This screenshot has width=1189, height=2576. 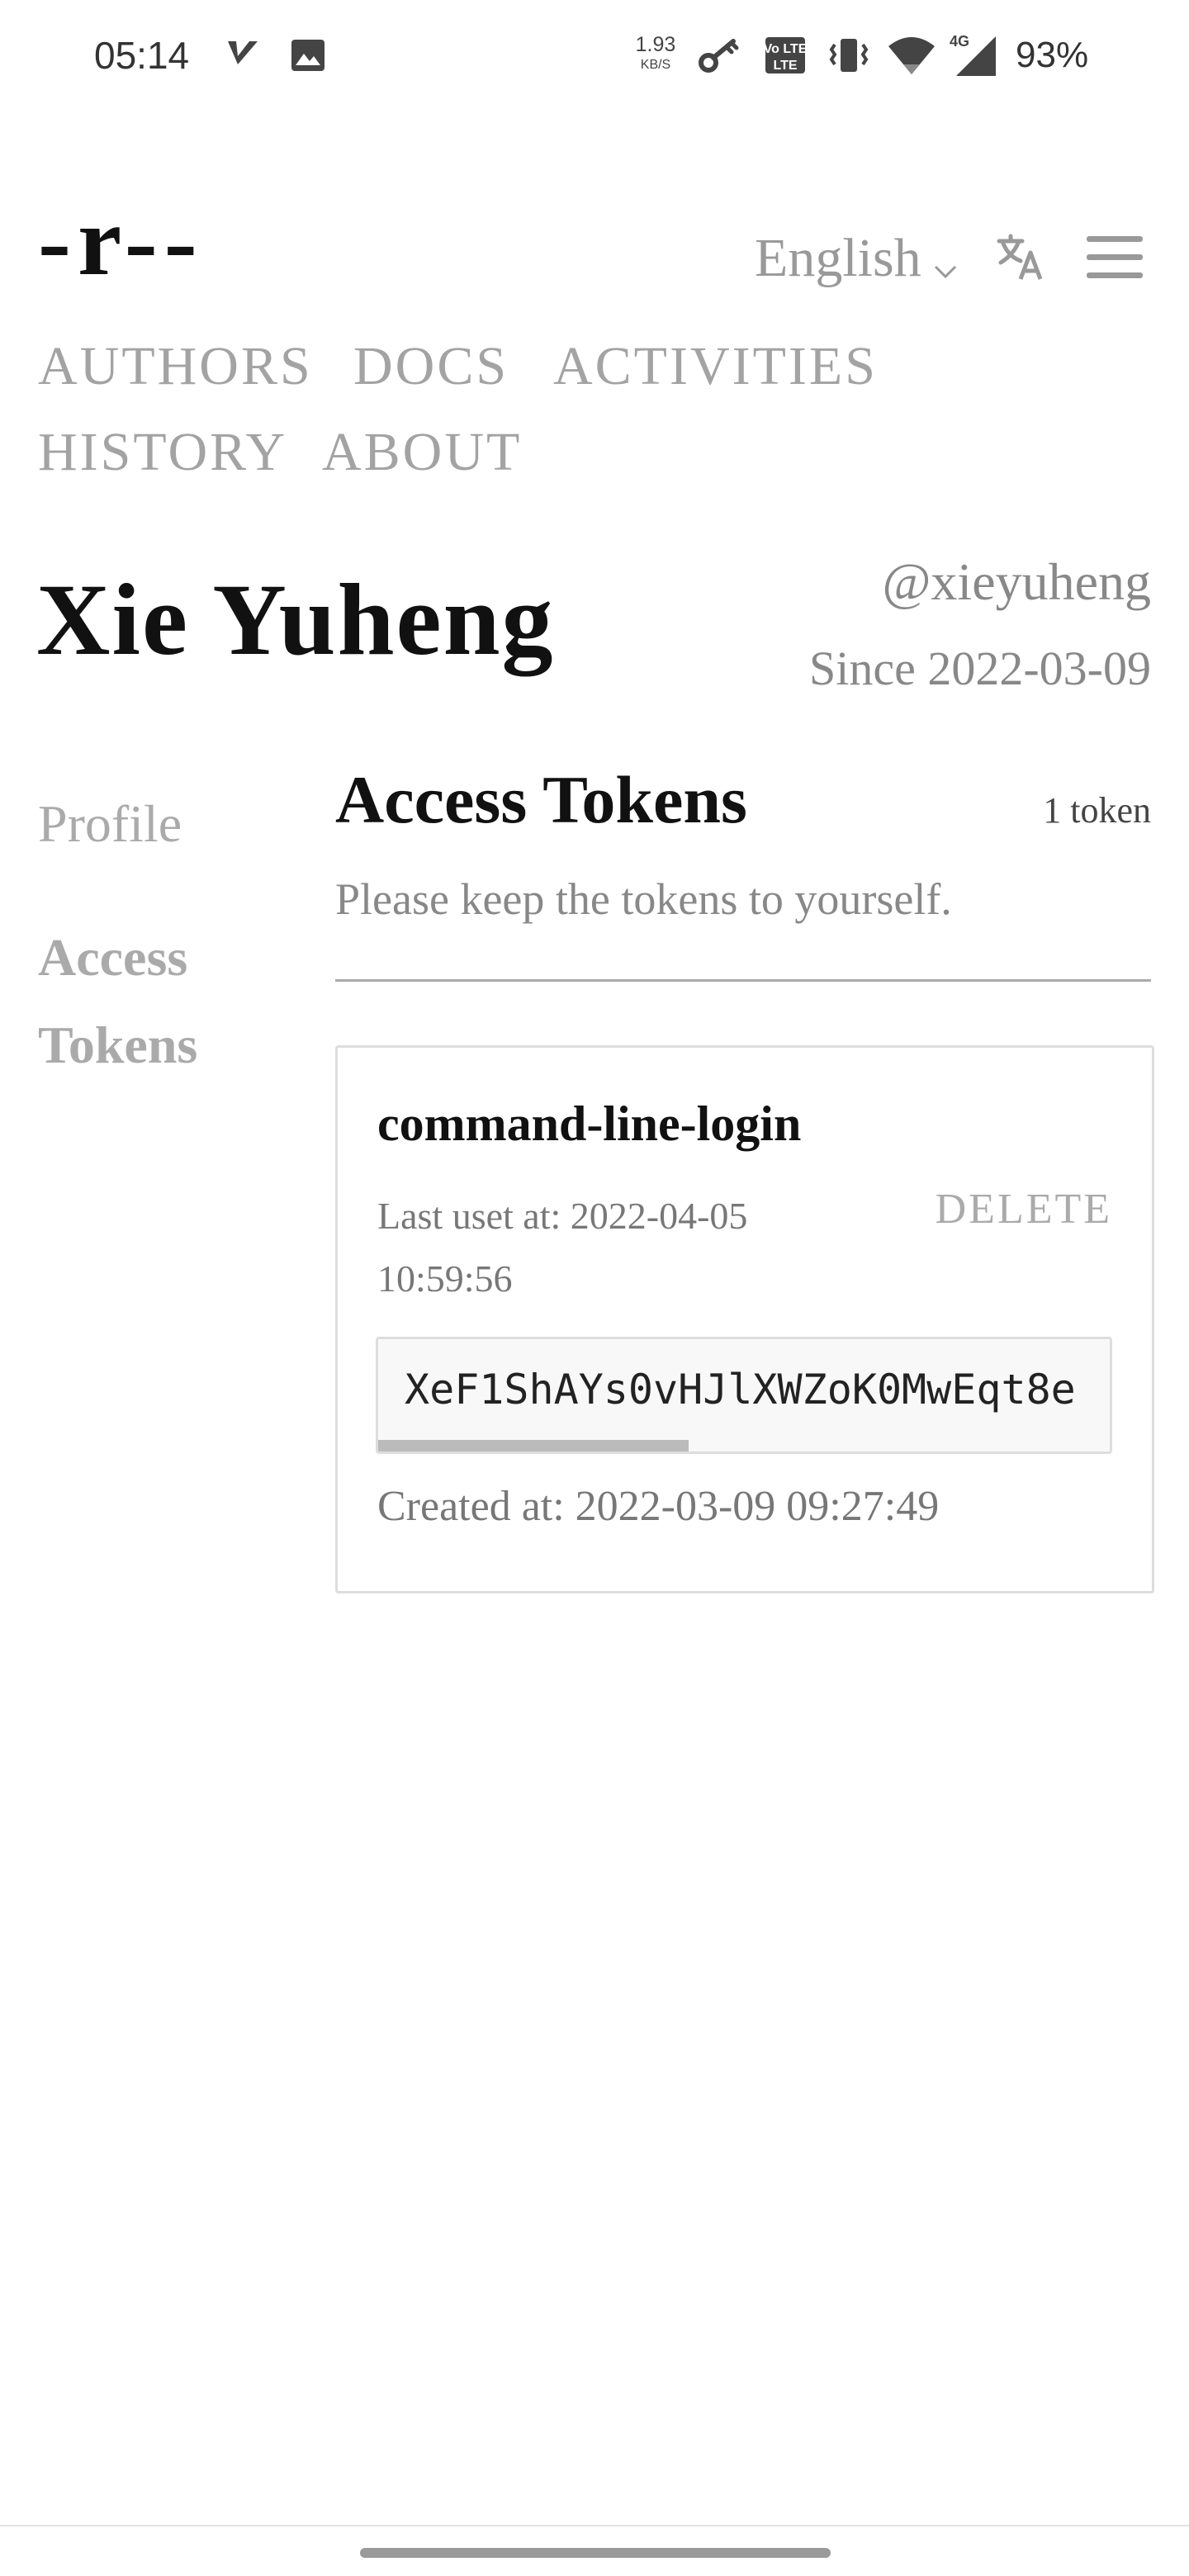 I want to click on token-value-field: XeF1ShAYs0vHJlXWZoK0MwEqt8e, so click(x=744, y=1395).